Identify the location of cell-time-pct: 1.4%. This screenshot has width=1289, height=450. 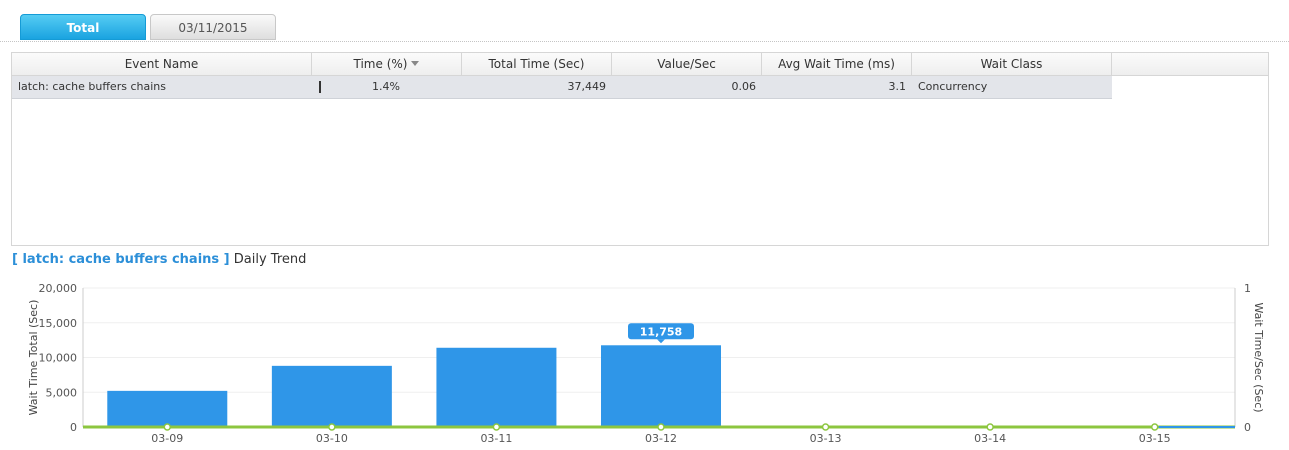
(386, 86).